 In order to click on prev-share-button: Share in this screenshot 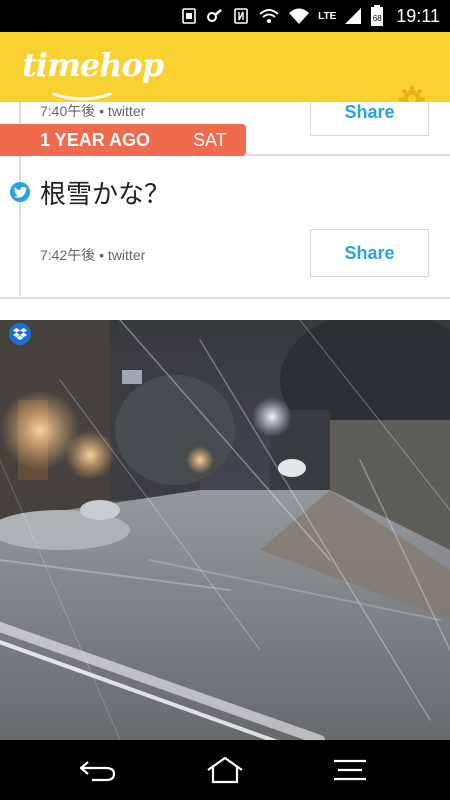, I will do `click(369, 119)`.